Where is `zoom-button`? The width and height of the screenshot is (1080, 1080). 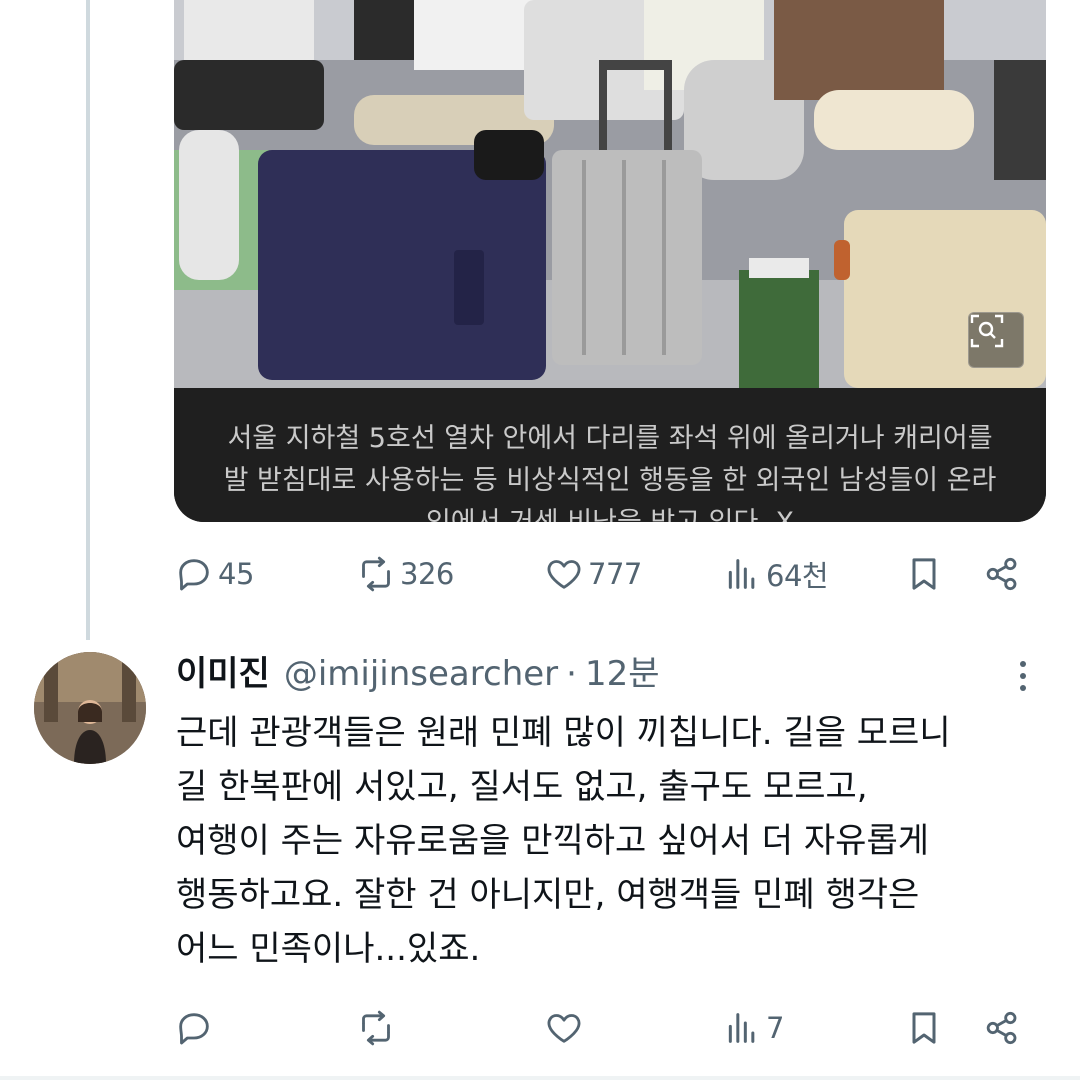 zoom-button is located at coordinates (996, 340).